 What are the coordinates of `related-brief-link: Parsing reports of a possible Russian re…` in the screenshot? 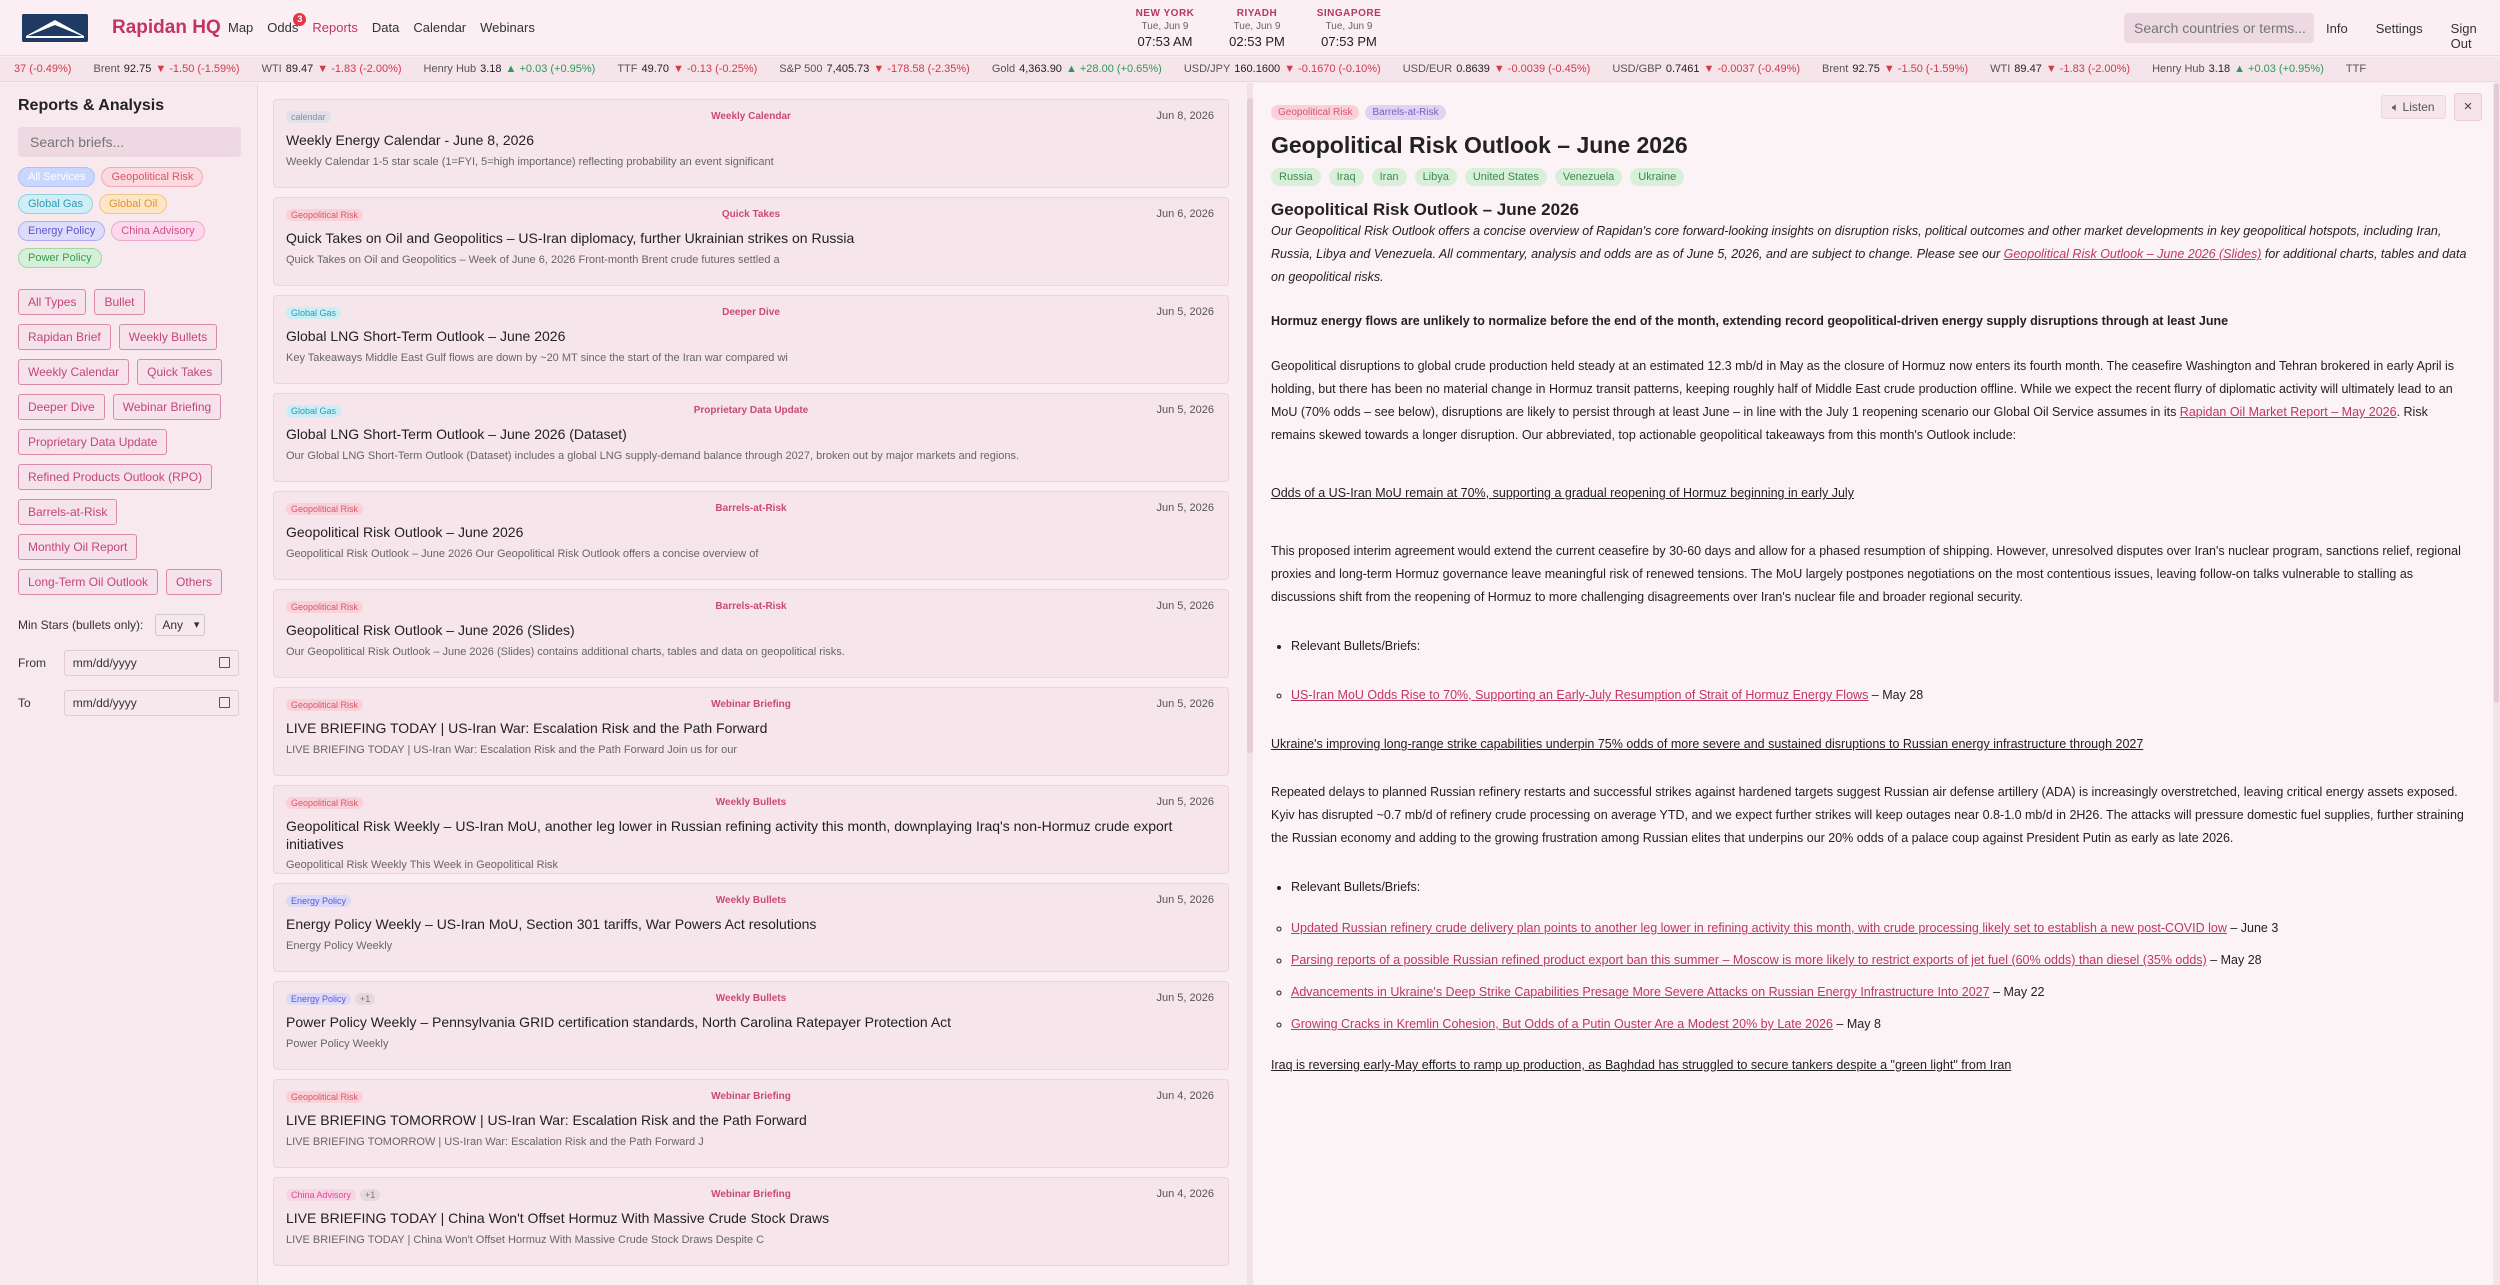 It's located at (1749, 960).